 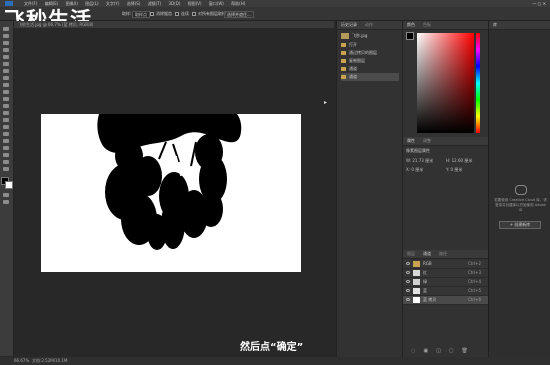 I want to click on background-color-swatch, so click(x=9, y=185).